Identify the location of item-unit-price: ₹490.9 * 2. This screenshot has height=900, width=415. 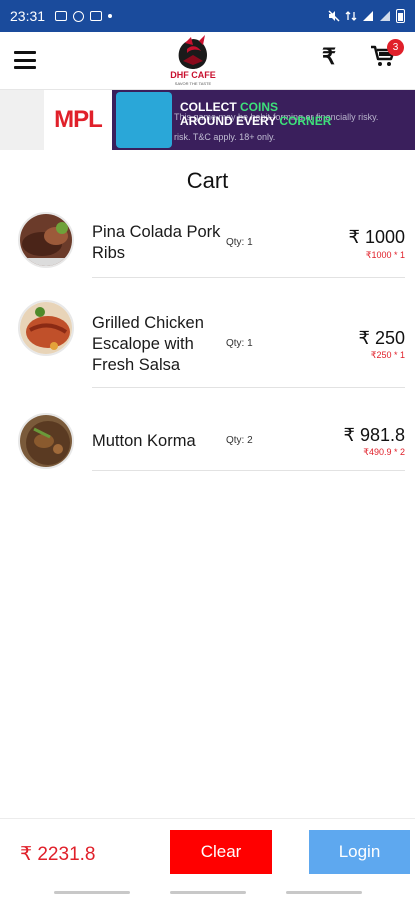
(384, 452).